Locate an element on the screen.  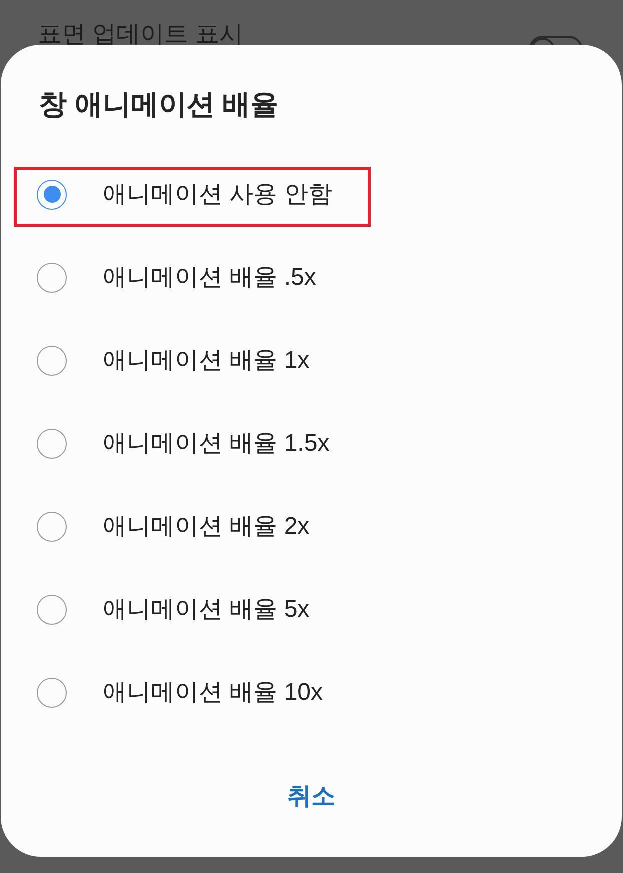
radio-option: 애니메이션 배율 1.5x is located at coordinates (175, 443).